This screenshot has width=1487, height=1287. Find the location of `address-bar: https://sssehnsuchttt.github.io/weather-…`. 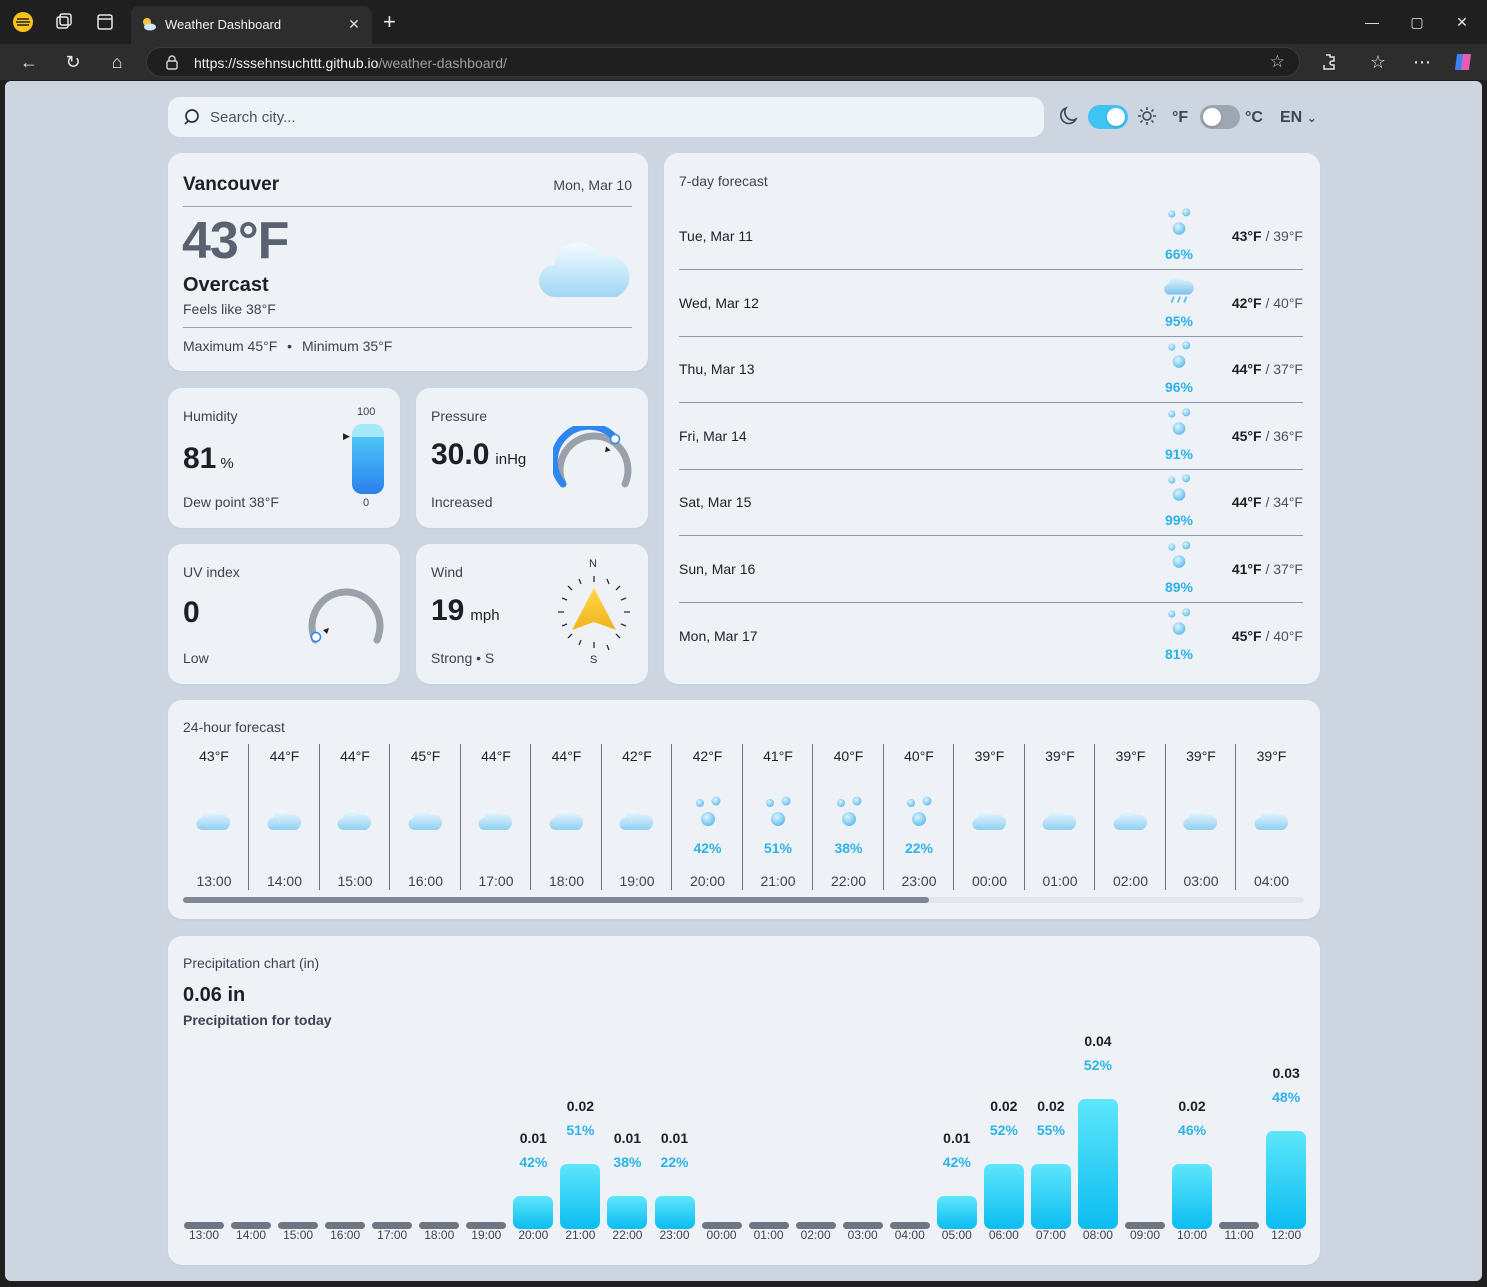

address-bar: https://sssehnsuchttt.github.io/weather-… is located at coordinates (723, 62).